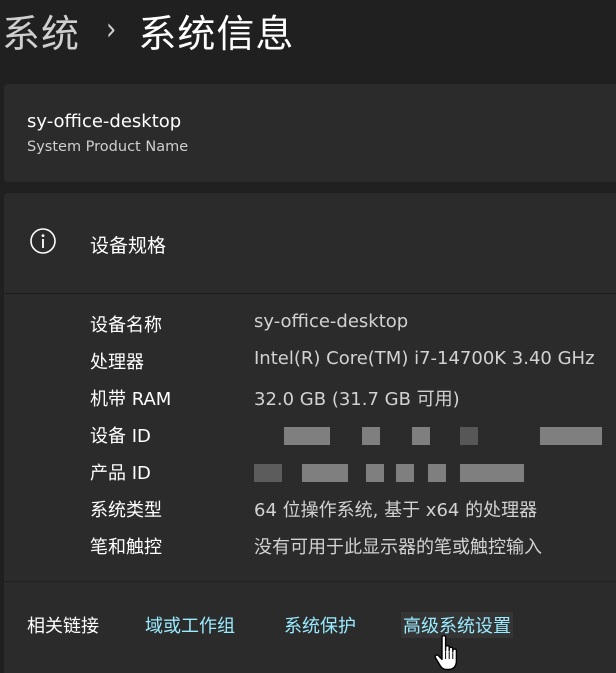  Describe the element at coordinates (126, 510) in the screenshot. I see `spec-label: 系统类型` at that location.